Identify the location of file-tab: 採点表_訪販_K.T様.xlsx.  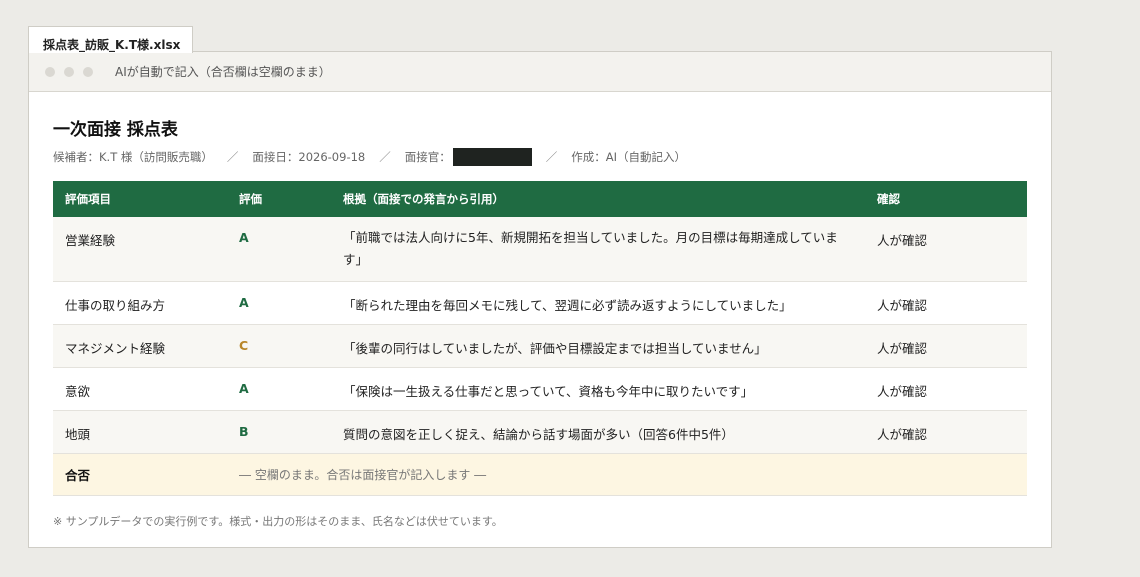
(110, 39).